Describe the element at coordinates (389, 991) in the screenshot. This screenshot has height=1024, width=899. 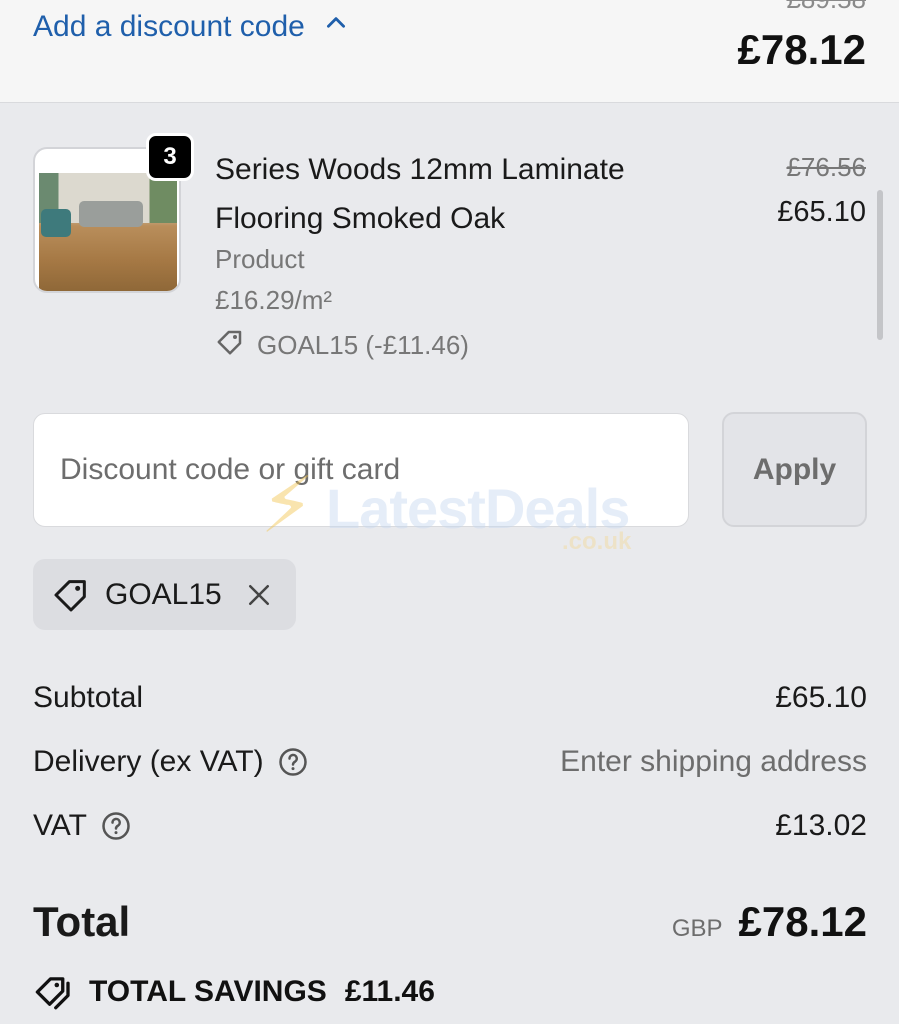
I see `savings-value: £11.46` at that location.